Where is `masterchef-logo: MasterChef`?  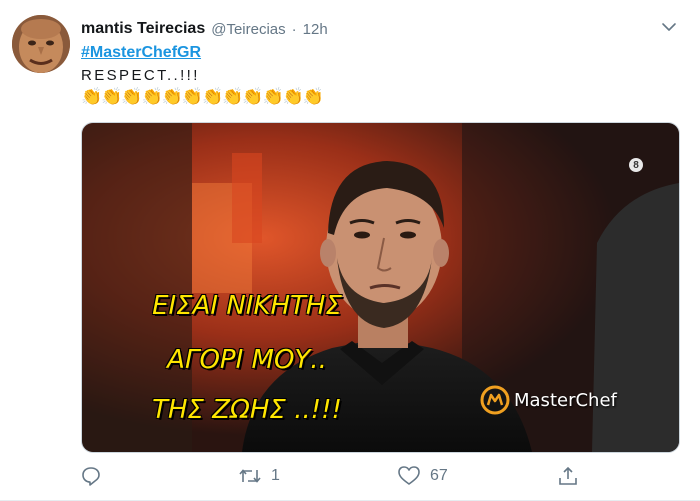
masterchef-logo: MasterChef is located at coordinates (548, 400).